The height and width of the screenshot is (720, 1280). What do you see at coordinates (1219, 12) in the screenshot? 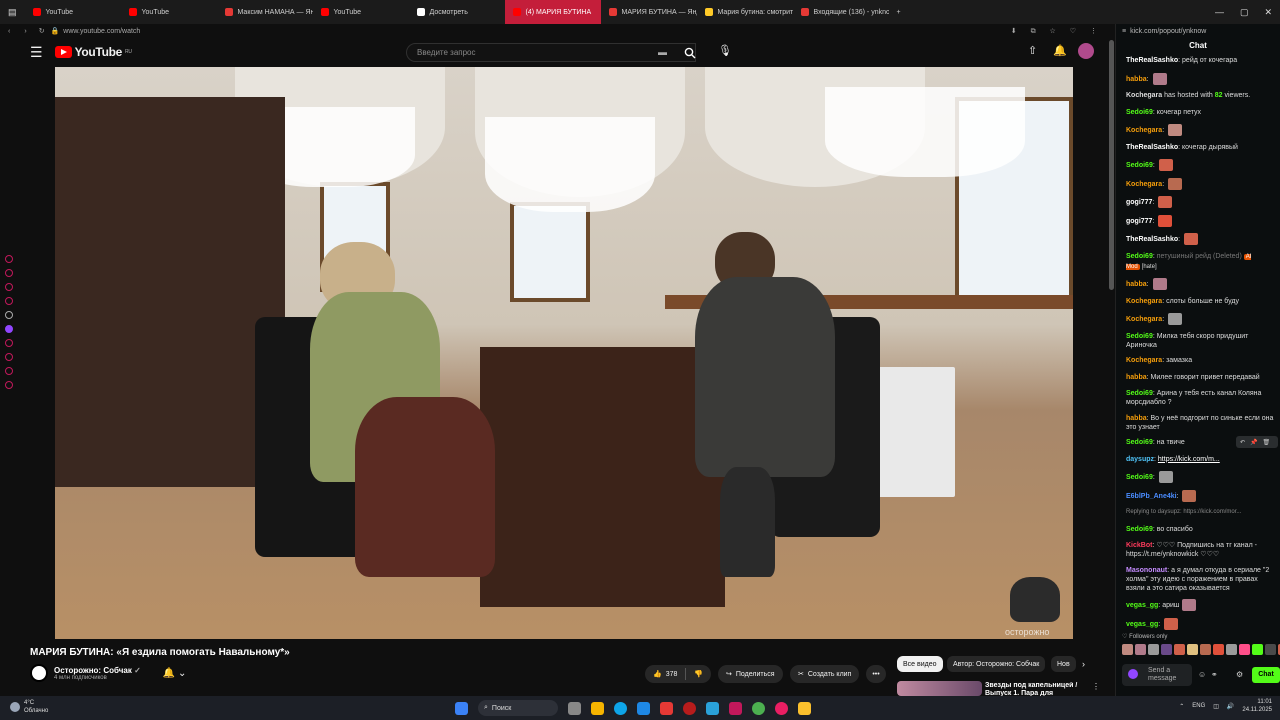
I see `minimize-icon: —` at bounding box center [1219, 12].